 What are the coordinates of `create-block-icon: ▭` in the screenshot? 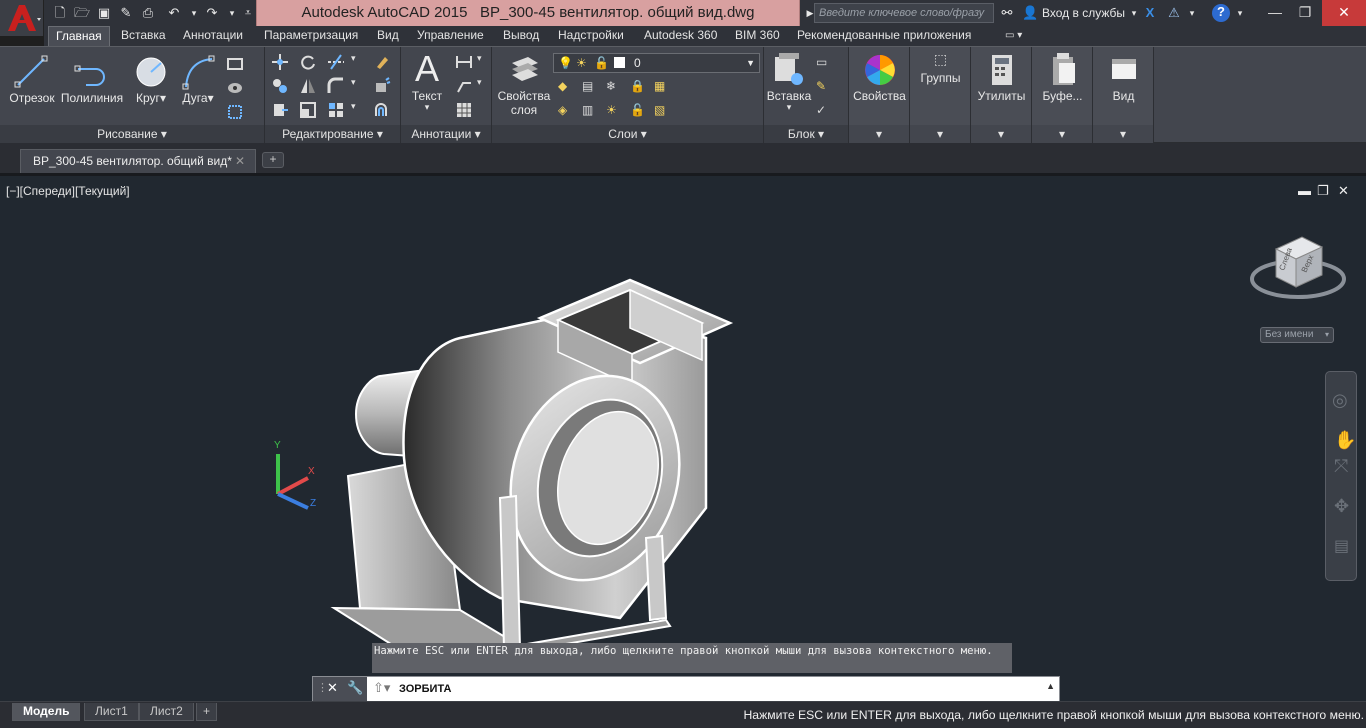 It's located at (825, 64).